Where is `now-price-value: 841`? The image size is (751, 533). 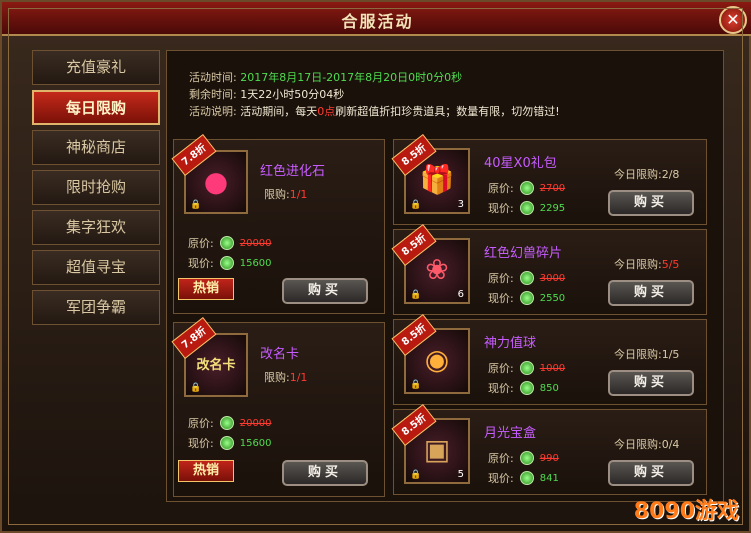 now-price-value: 841 is located at coordinates (549, 478).